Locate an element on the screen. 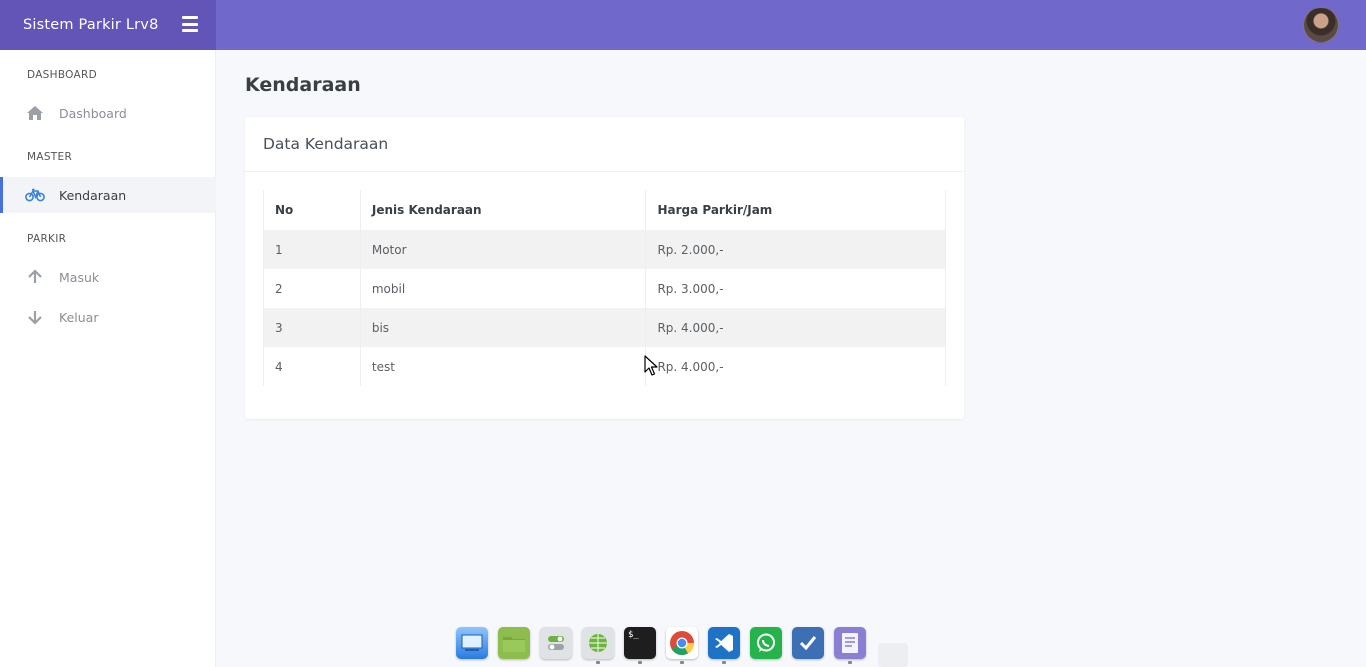 Image resolution: width=1366 pixels, height=667 pixels. brand-bar: Sistem Parkir Lrv8 is located at coordinates (108, 25).